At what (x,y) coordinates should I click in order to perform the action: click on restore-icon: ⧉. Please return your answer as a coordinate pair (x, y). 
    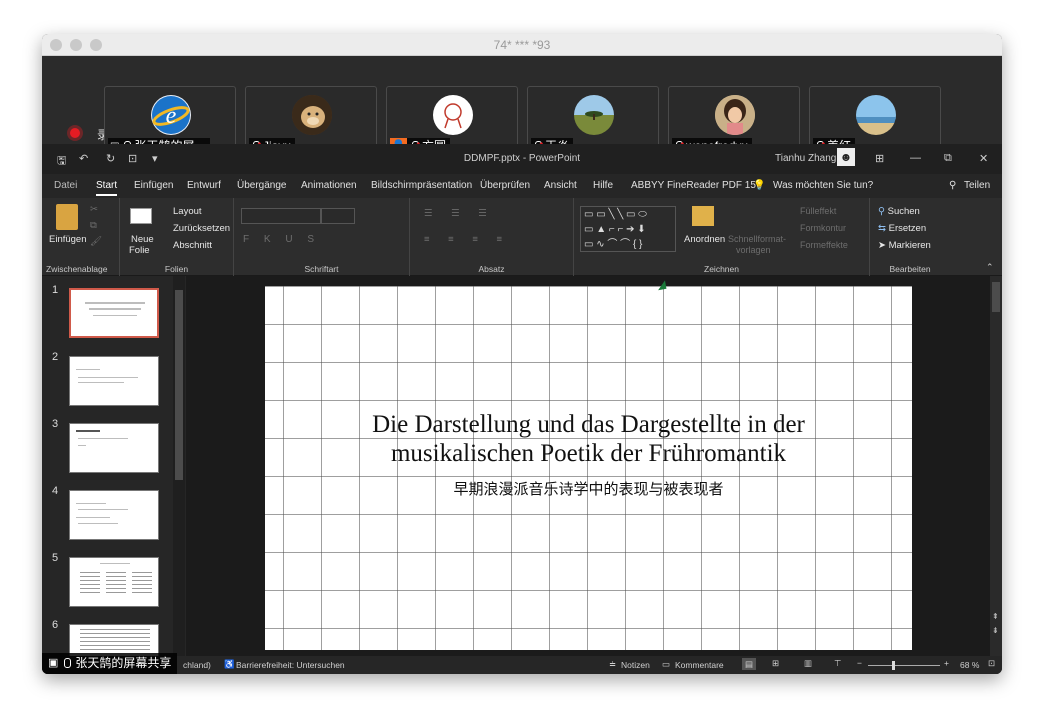
    Looking at the image, I should click on (948, 158).